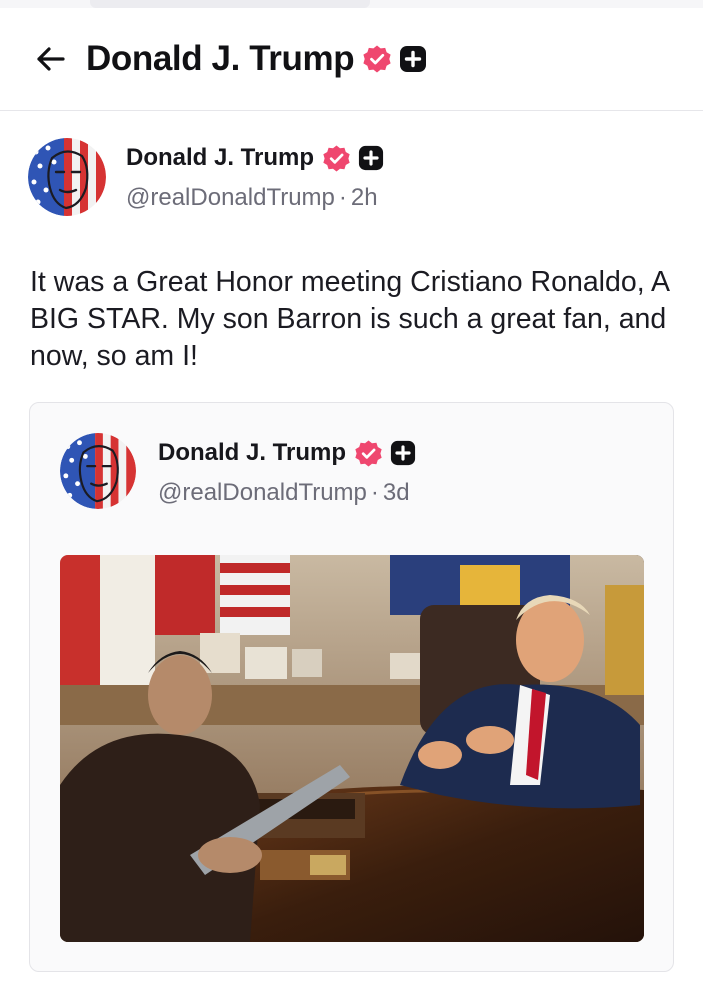 The height and width of the screenshot is (1000, 703). I want to click on quoted-author-handle: @realDonaldTrump, so click(262, 492).